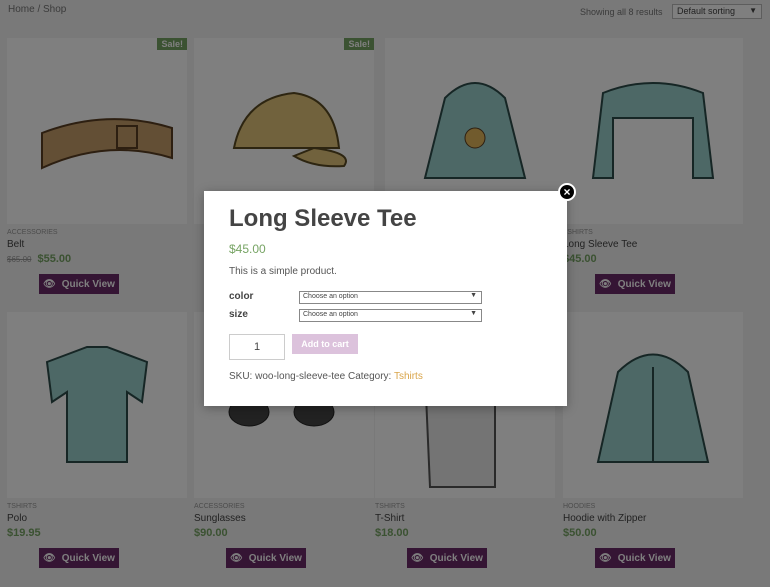 This screenshot has width=770, height=587. I want to click on size-select-value: Choose an option, so click(330, 314).